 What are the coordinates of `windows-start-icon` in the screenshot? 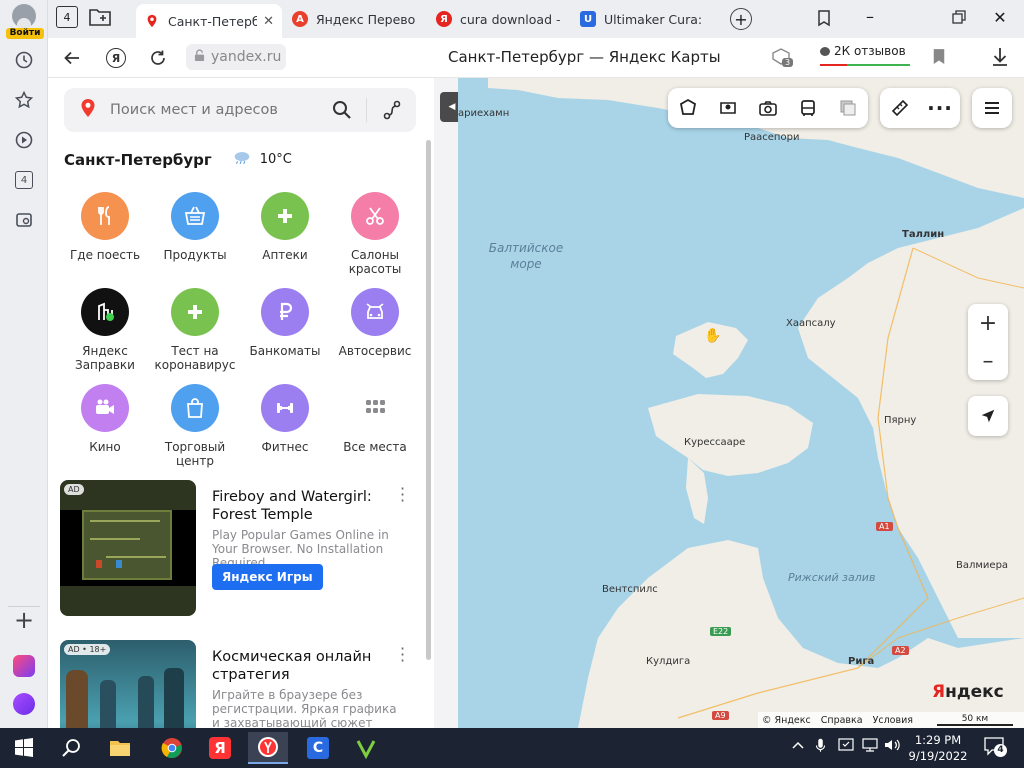 It's located at (24, 748).